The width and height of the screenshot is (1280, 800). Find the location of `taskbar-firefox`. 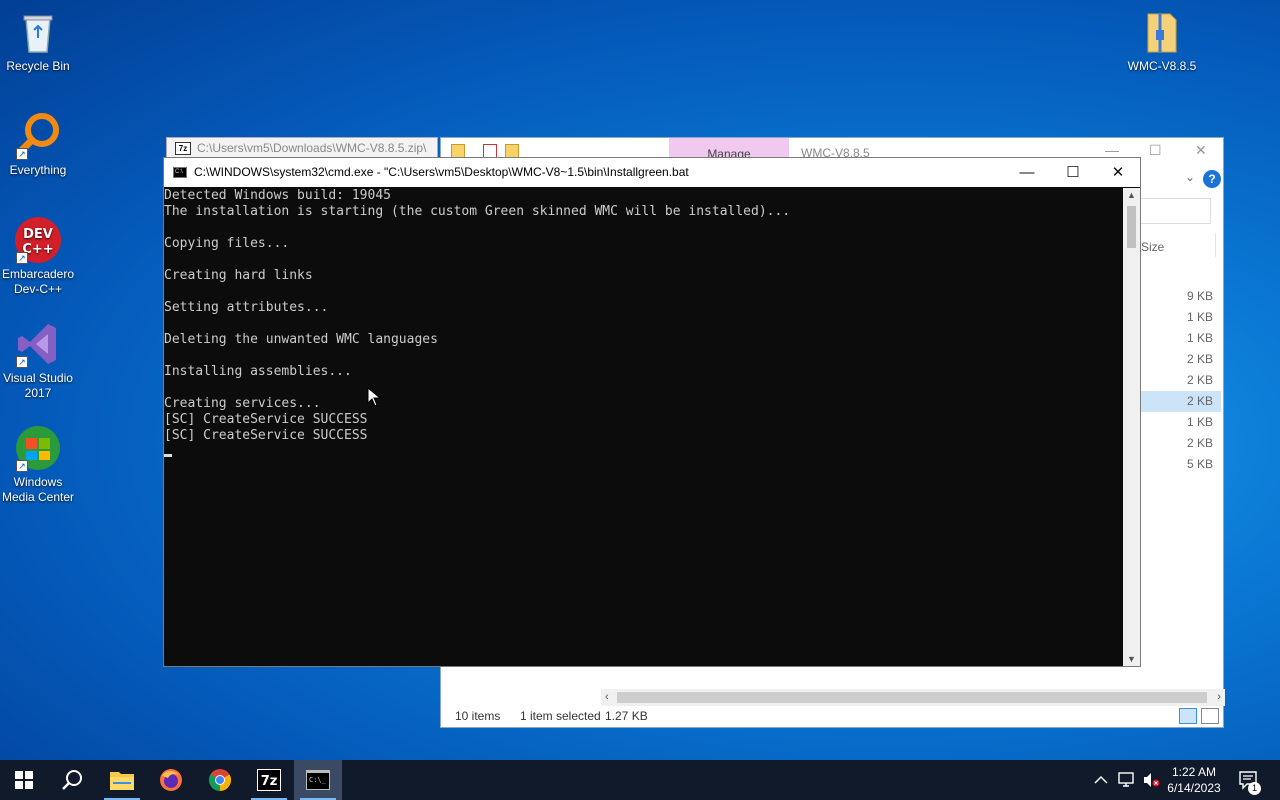

taskbar-firefox is located at coordinates (171, 780).